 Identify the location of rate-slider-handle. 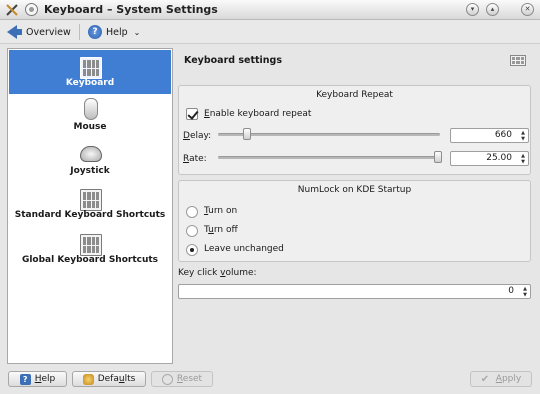
(438, 157).